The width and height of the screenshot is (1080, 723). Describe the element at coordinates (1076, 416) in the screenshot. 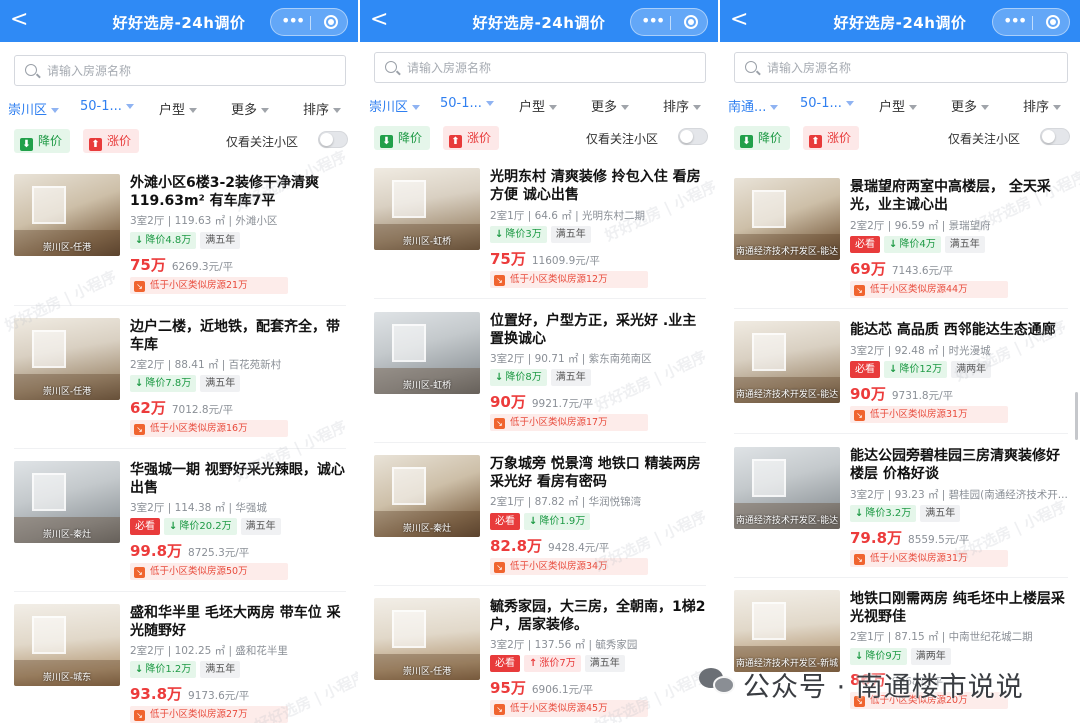

I see `scrollbar` at that location.